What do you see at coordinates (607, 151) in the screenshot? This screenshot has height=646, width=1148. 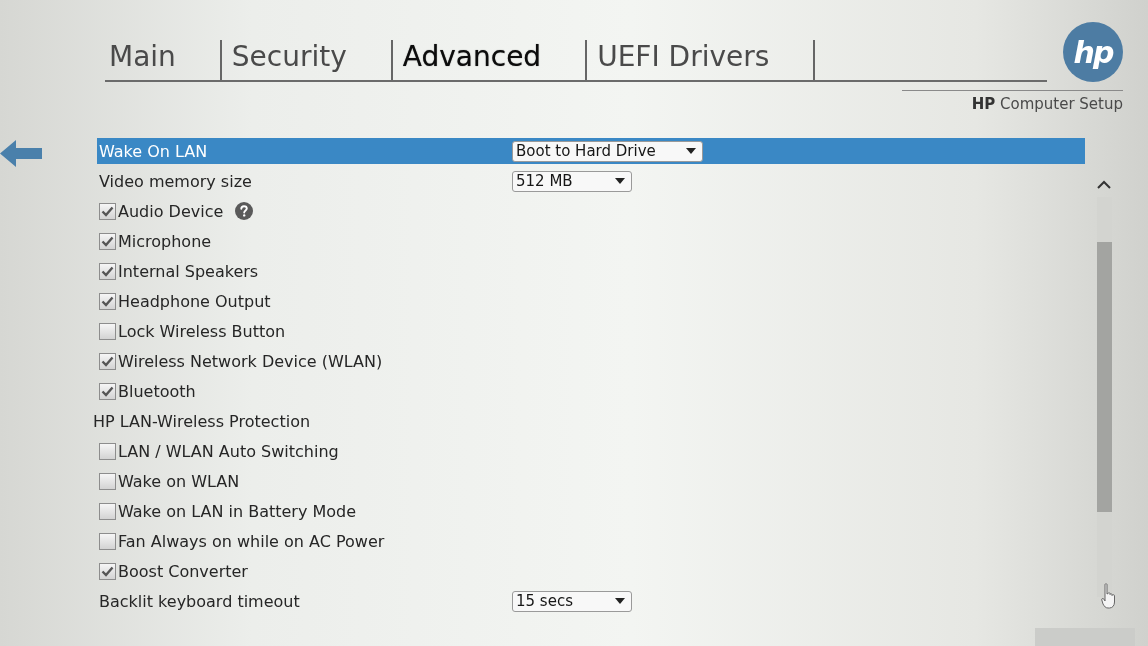 I see `dropdown: Boot to Hard Drive` at bounding box center [607, 151].